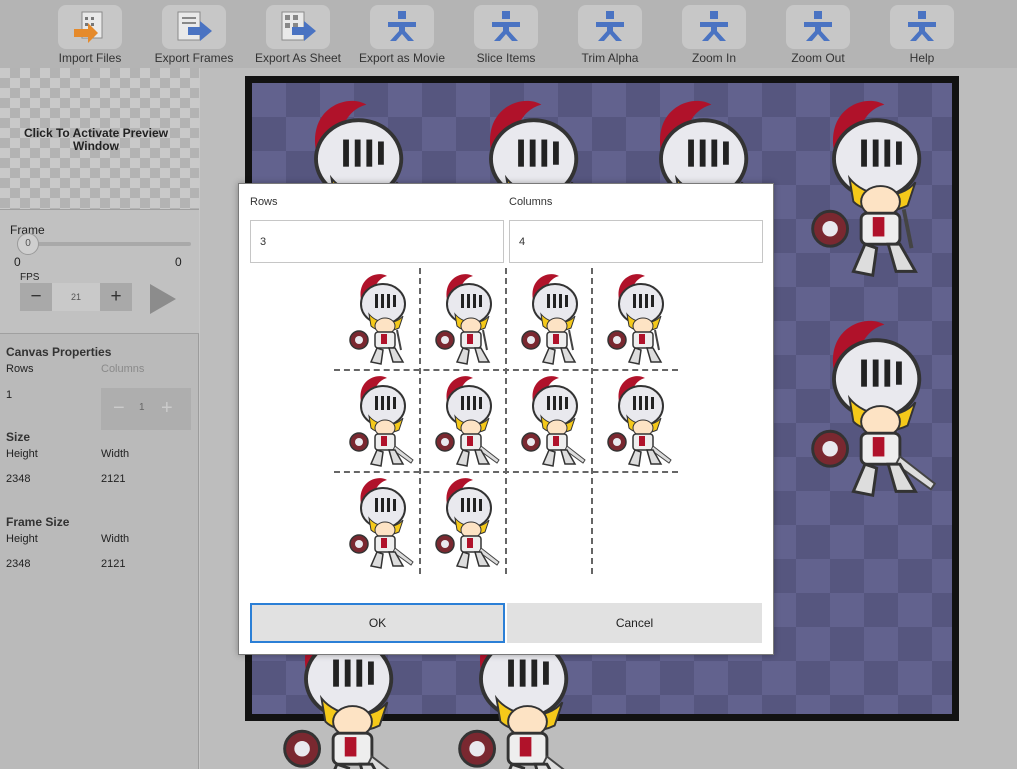 The width and height of the screenshot is (1017, 769). What do you see at coordinates (9, 395) in the screenshot?
I see `rows-value: 1` at bounding box center [9, 395].